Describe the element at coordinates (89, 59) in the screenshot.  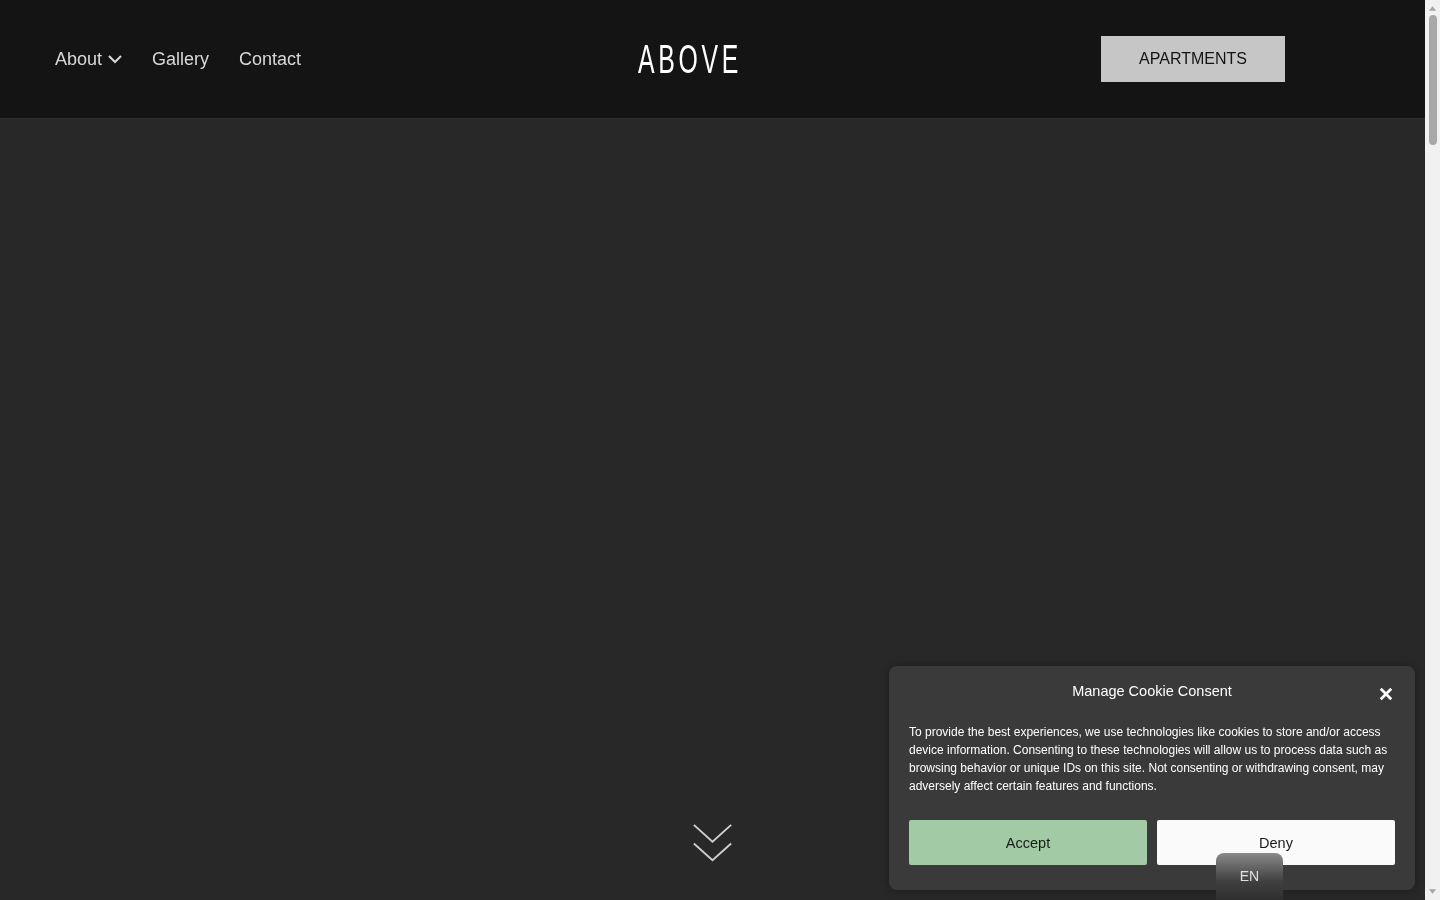
I see `nav-link: About` at that location.